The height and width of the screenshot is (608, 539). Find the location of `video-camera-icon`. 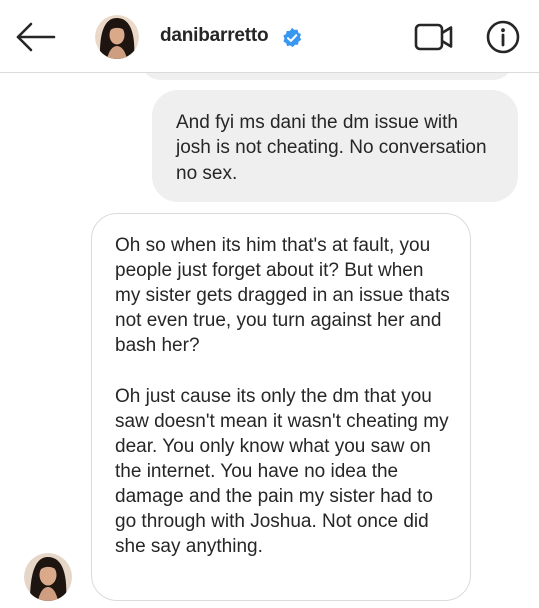

video-camera-icon is located at coordinates (433, 37).